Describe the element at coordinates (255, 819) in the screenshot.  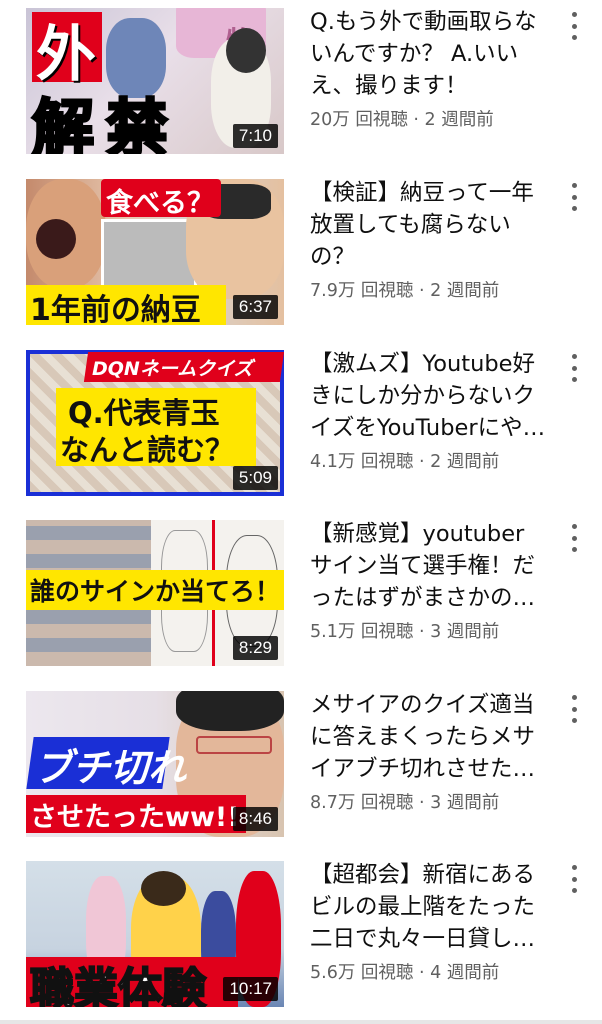
I see `duration-badge: 8:46` at that location.